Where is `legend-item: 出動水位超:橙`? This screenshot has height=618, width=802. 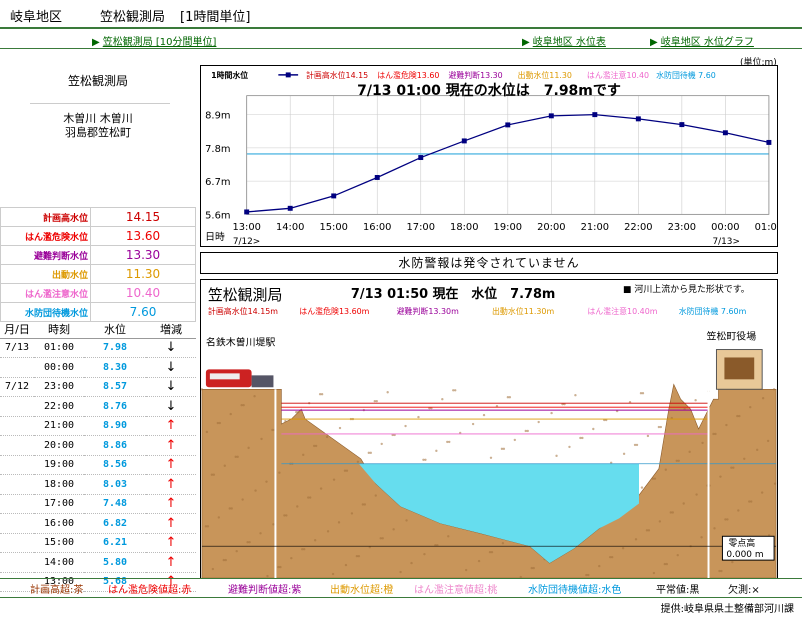 legend-item: 出動水位超:橙 is located at coordinates (362, 590).